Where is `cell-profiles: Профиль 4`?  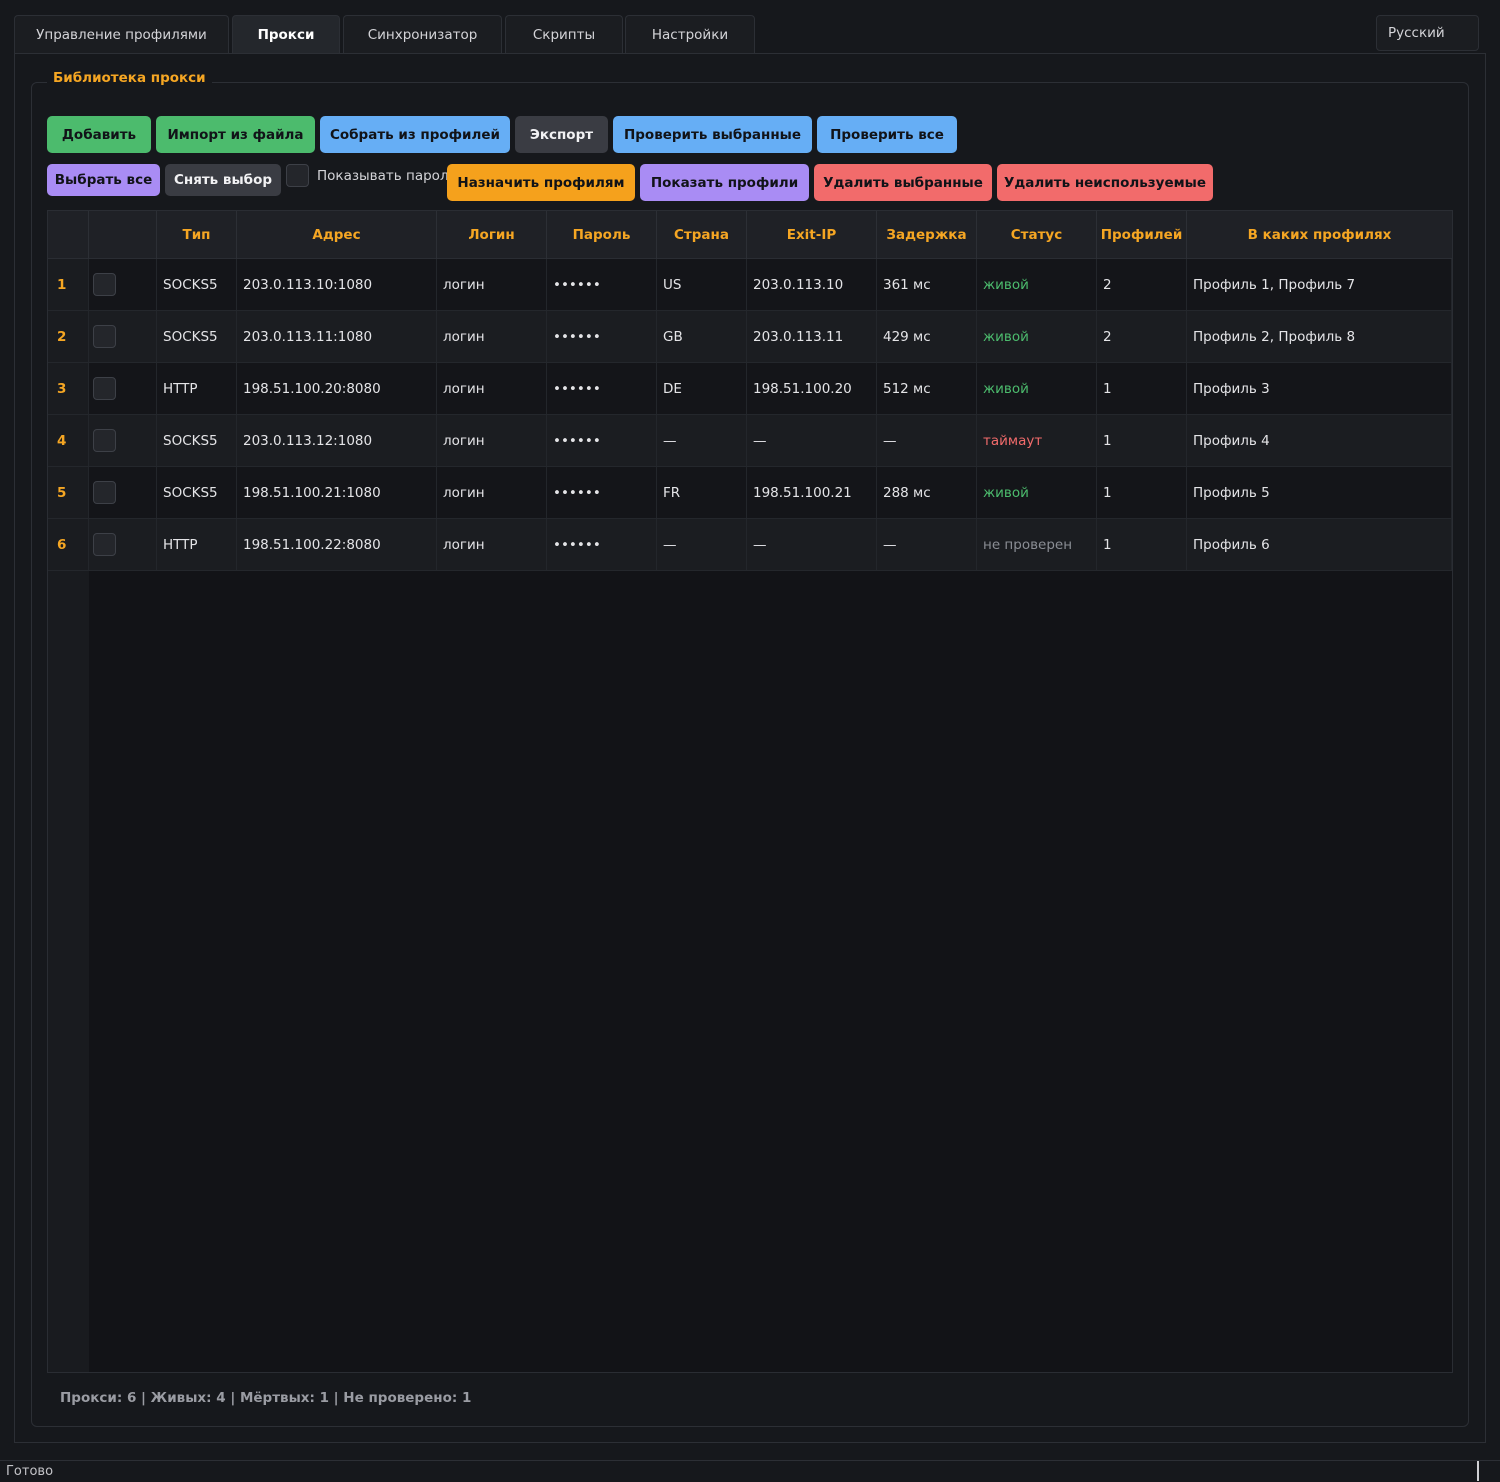
cell-profiles: Профиль 4 is located at coordinates (1319, 440).